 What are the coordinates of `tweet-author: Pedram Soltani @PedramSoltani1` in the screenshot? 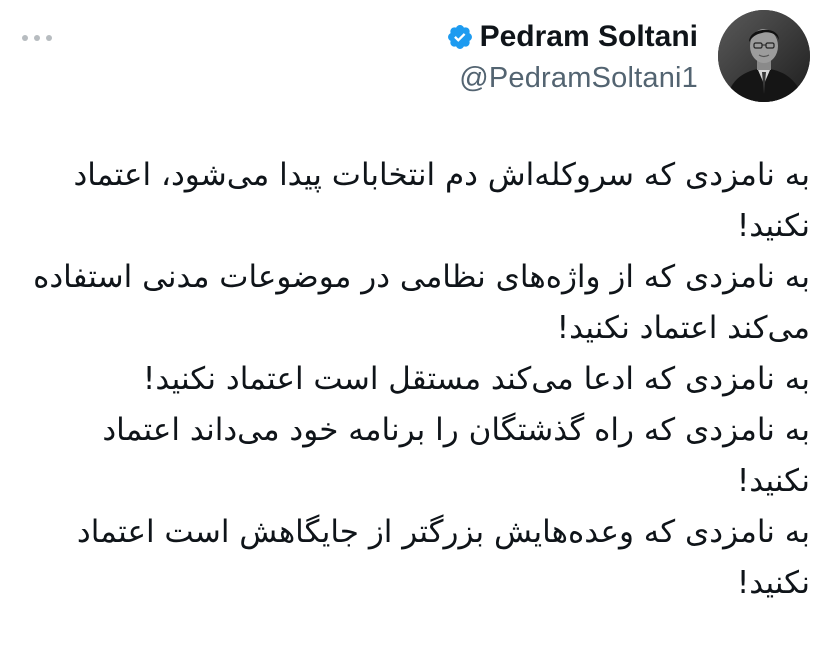 It's located at (572, 54).